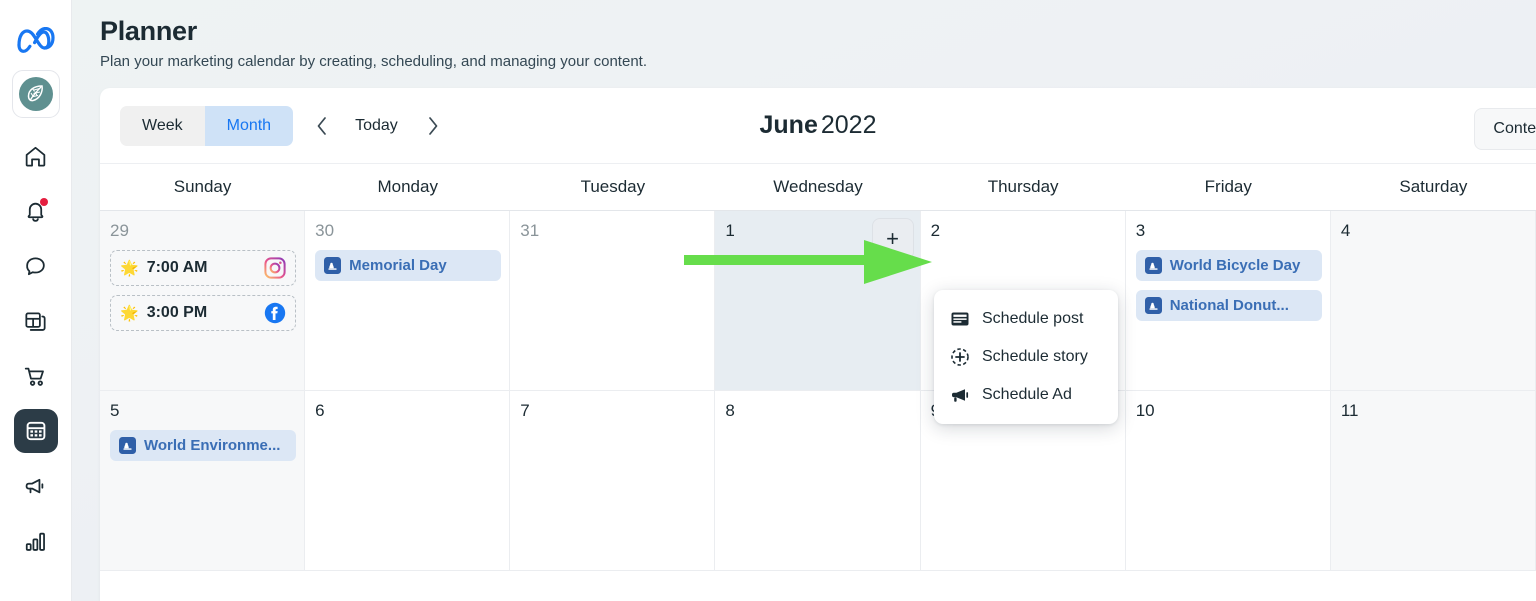  I want to click on sidebar-item-pages, so click(36, 321).